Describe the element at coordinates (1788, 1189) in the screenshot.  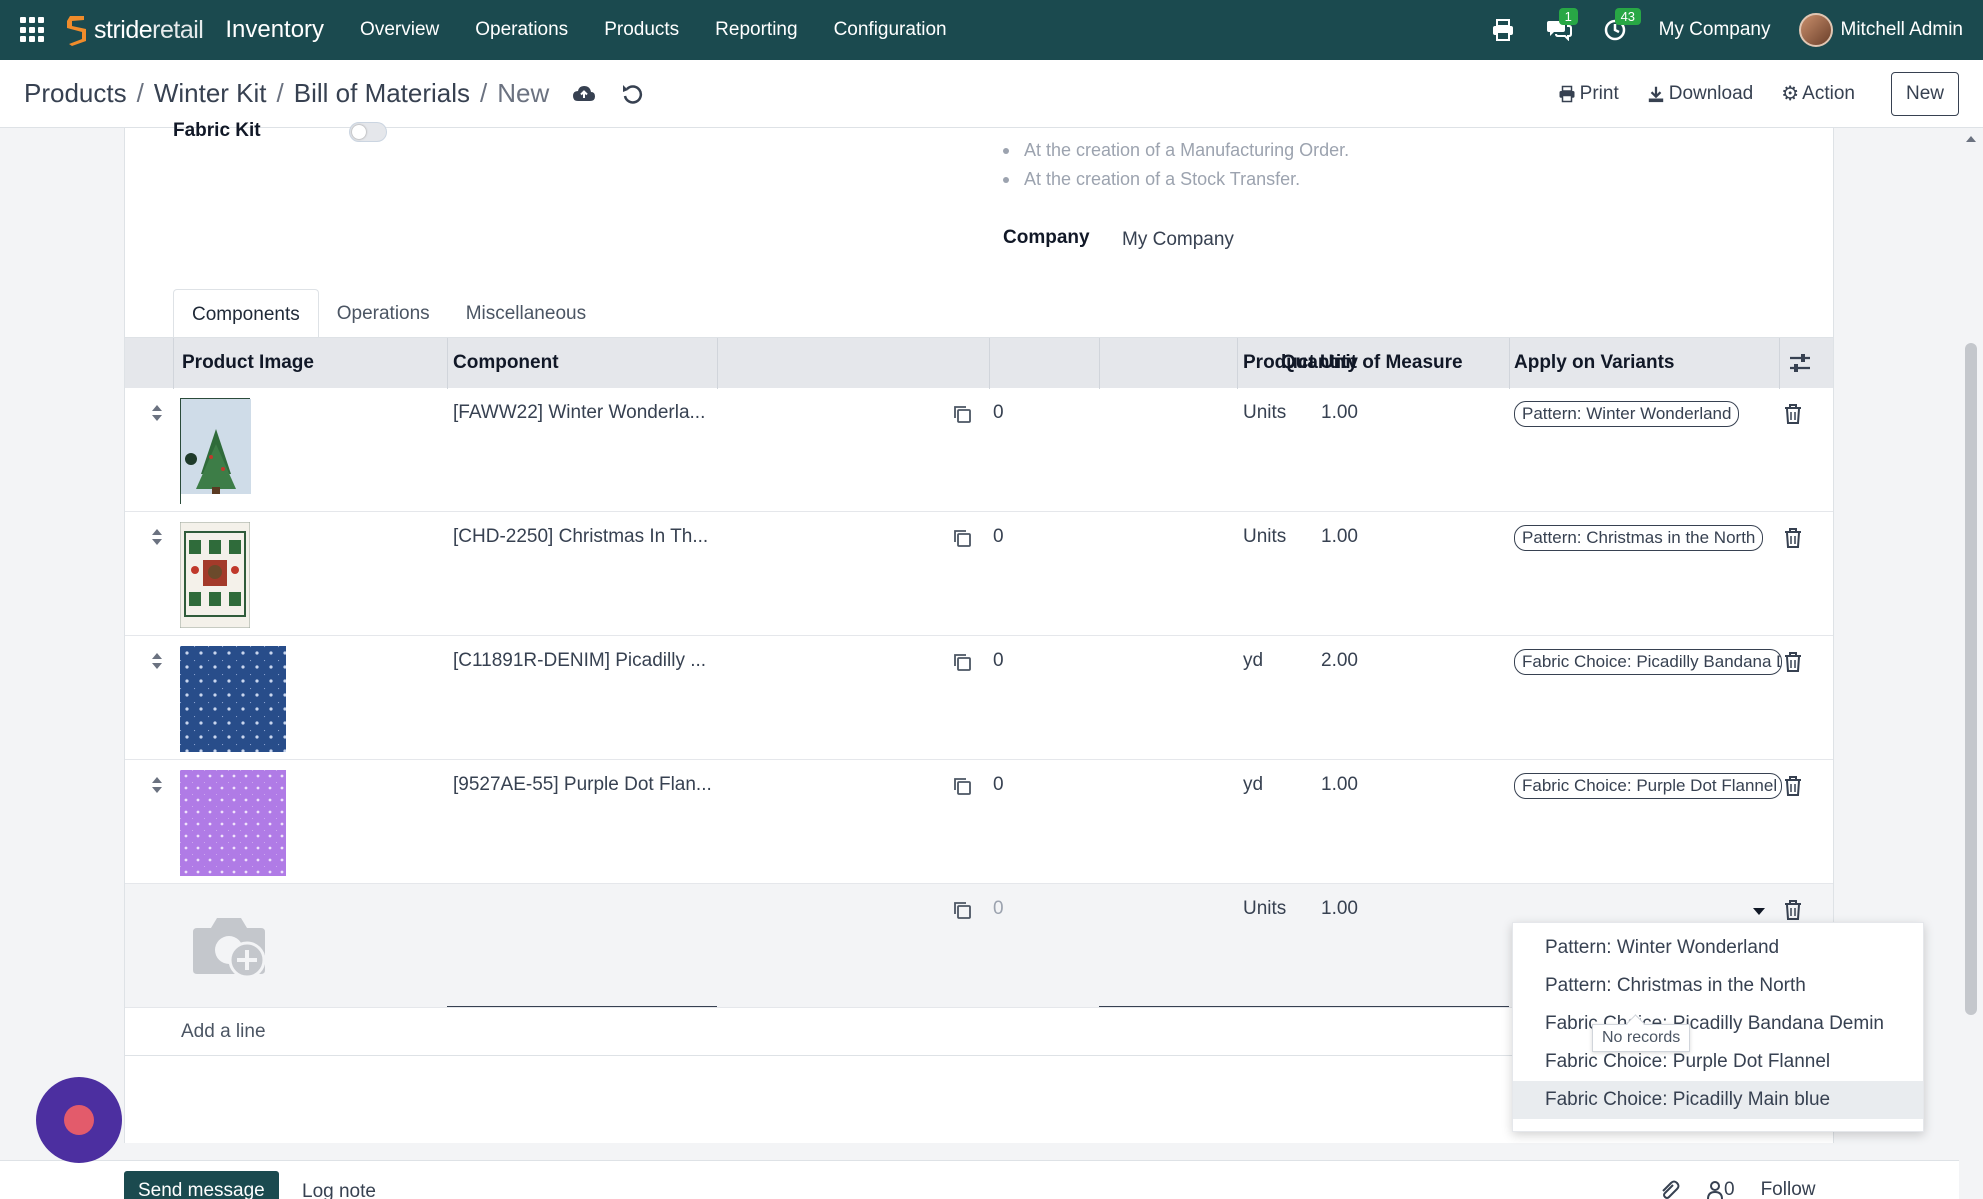
I see `follow-button: Follow` at that location.